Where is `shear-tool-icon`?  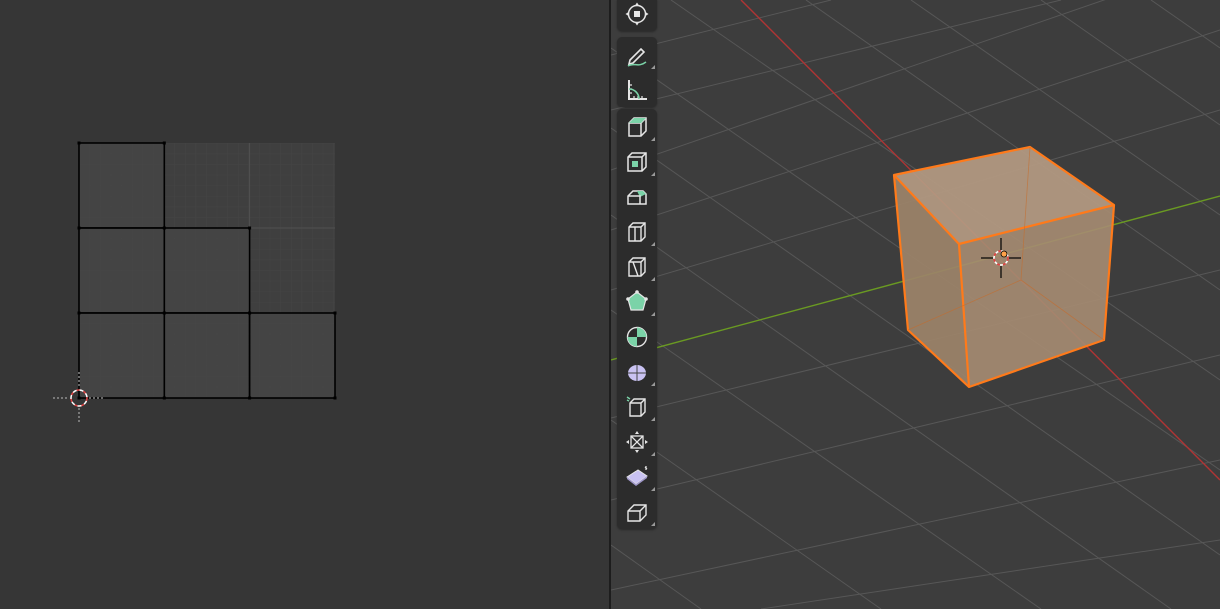 shear-tool-icon is located at coordinates (637, 512).